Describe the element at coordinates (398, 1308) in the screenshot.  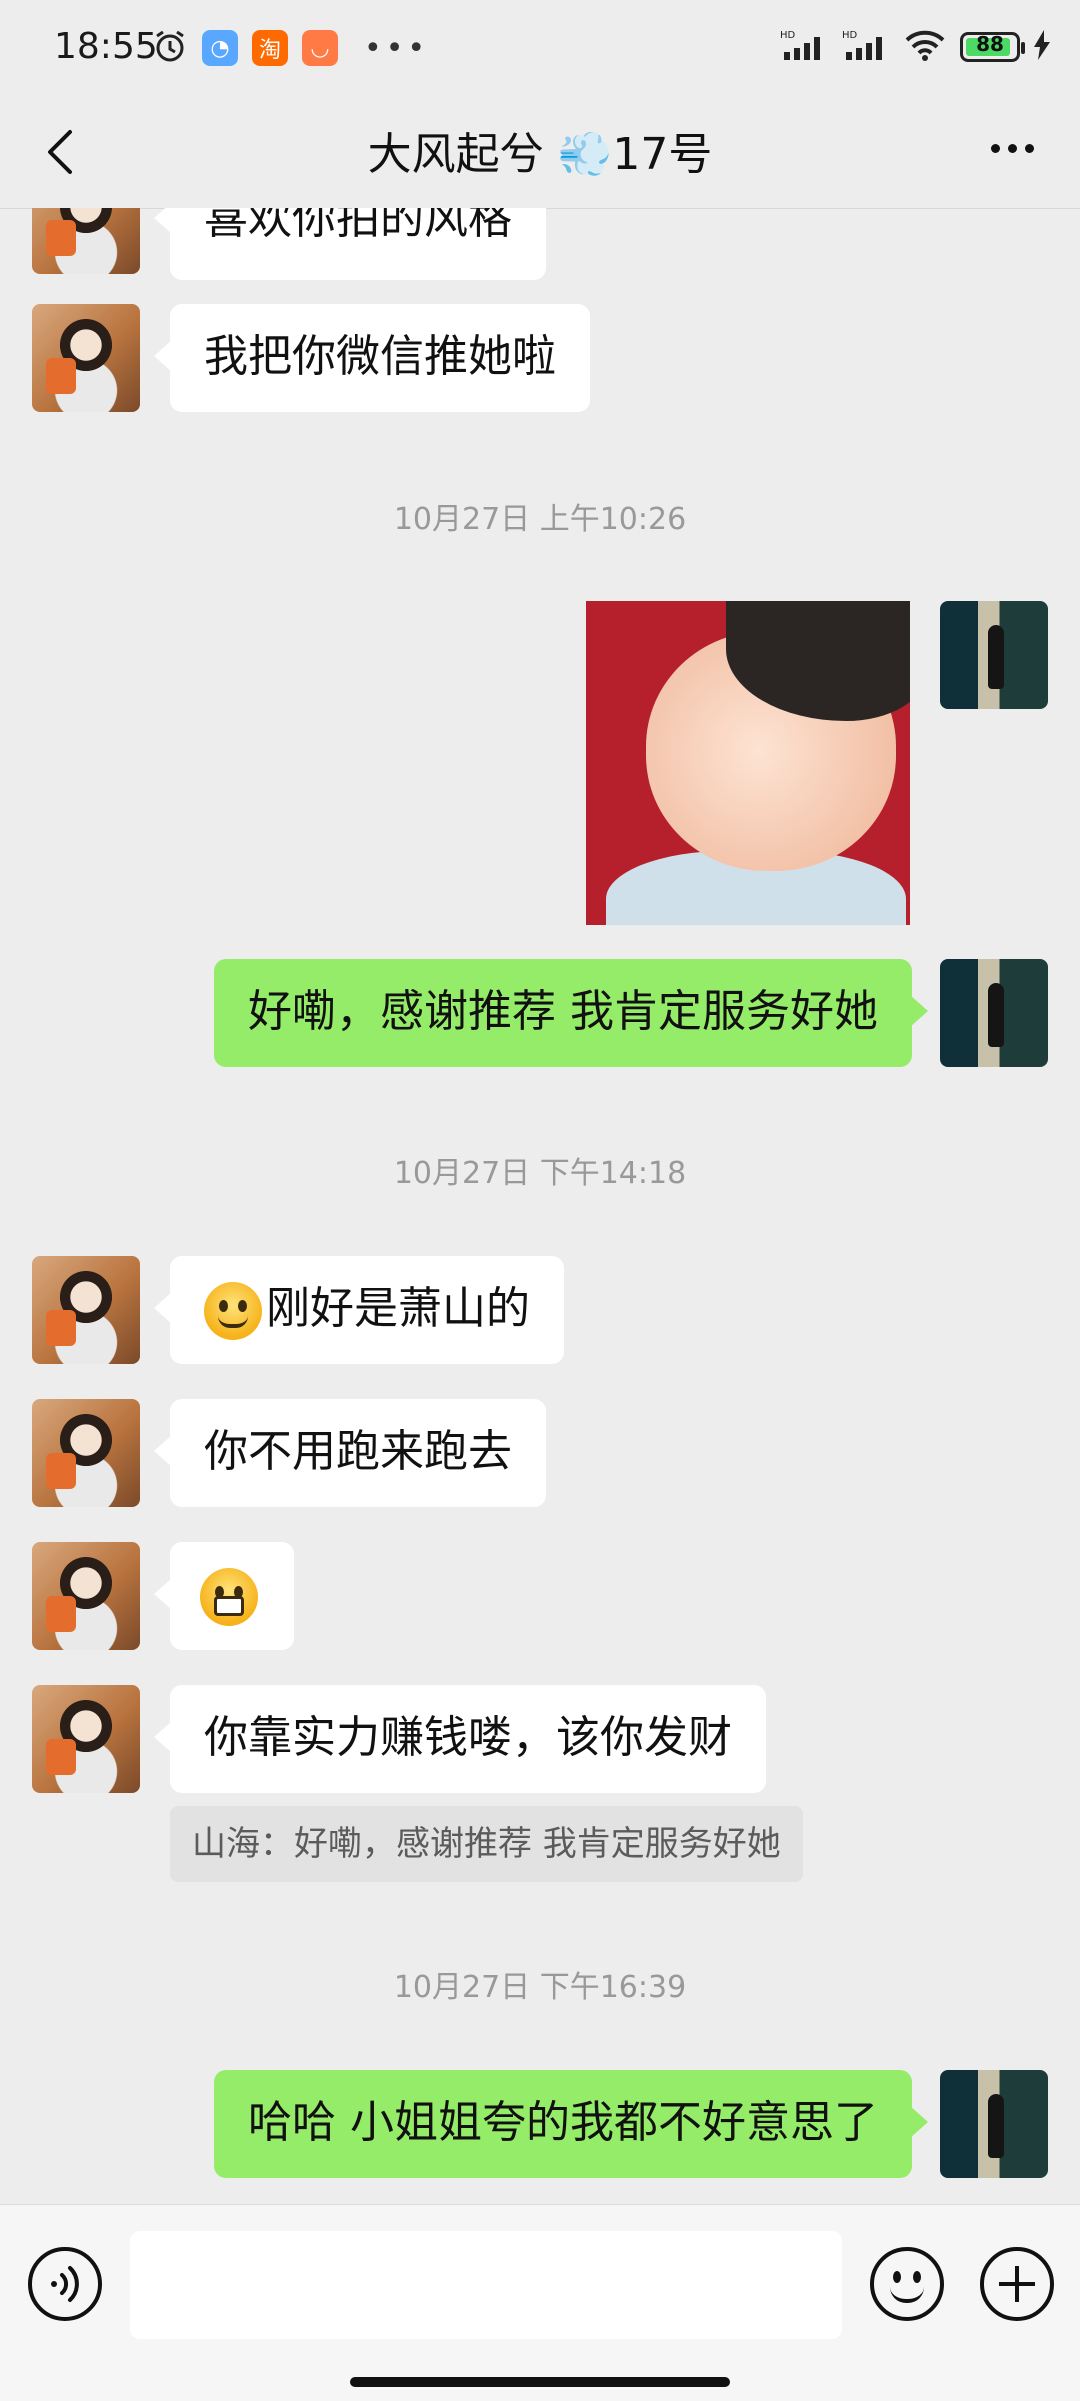
I see `message-text: 刚好是萧山的` at that location.